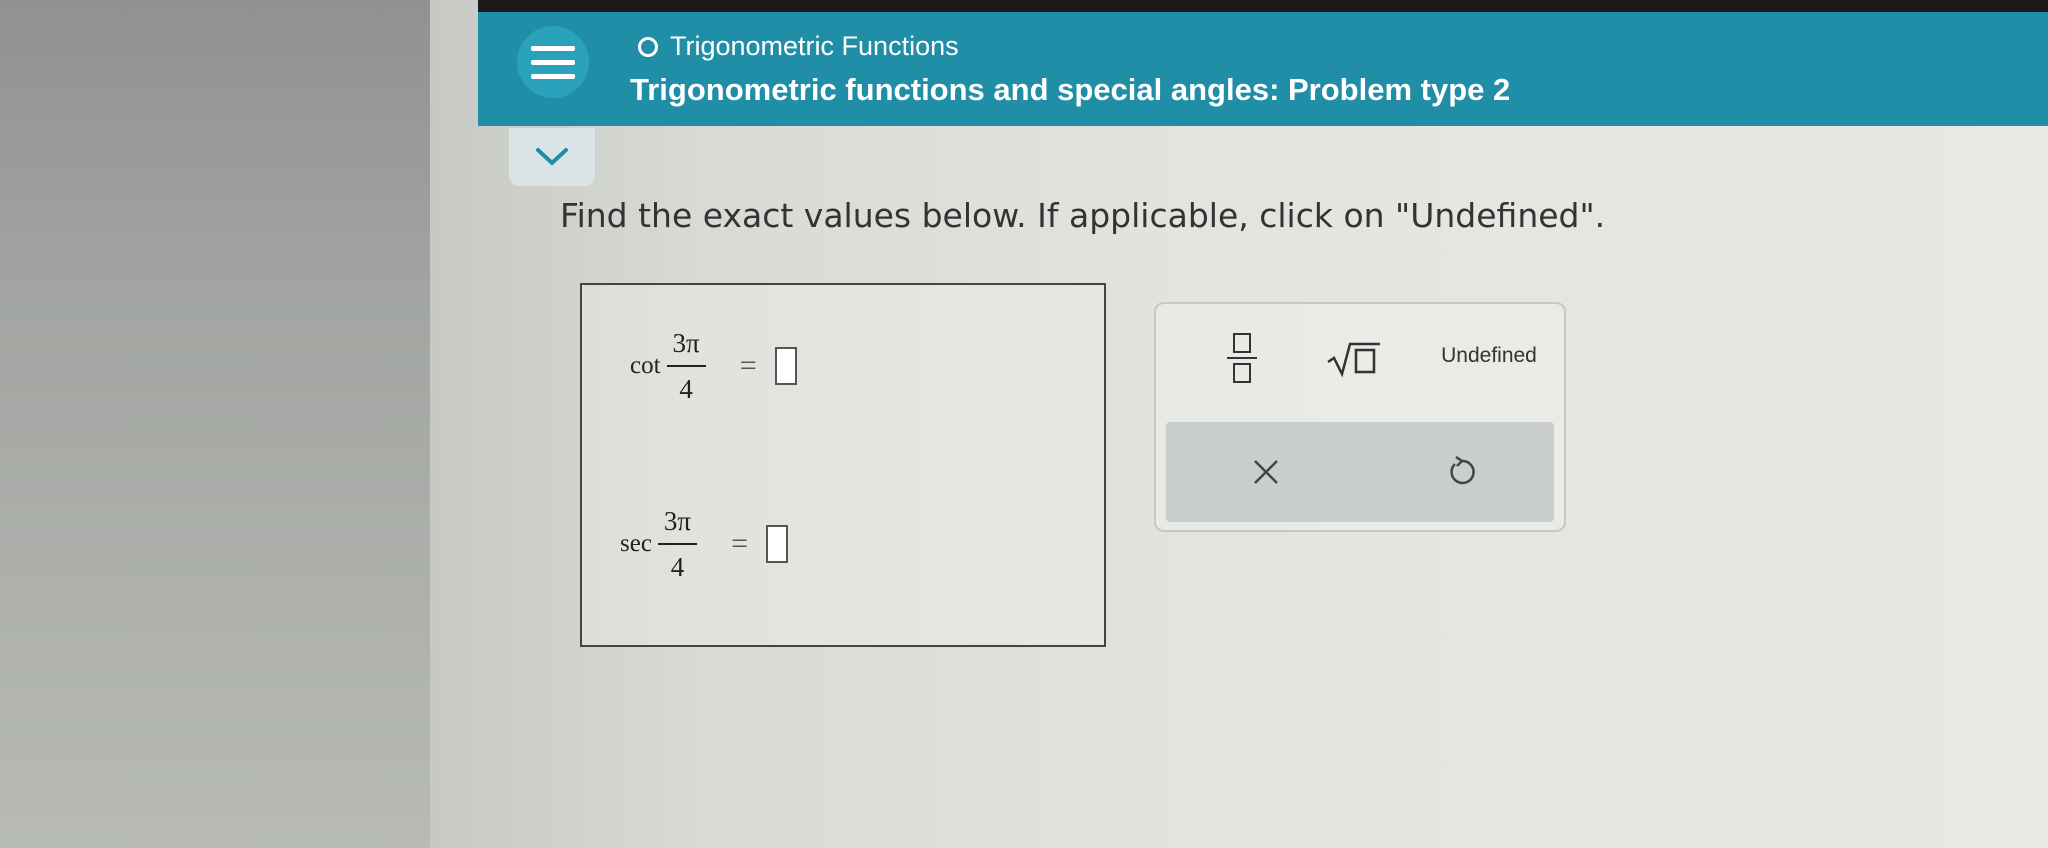 Image resolution: width=2048 pixels, height=848 pixels. I want to click on problem-row: sec 3π 4 =, so click(704, 544).